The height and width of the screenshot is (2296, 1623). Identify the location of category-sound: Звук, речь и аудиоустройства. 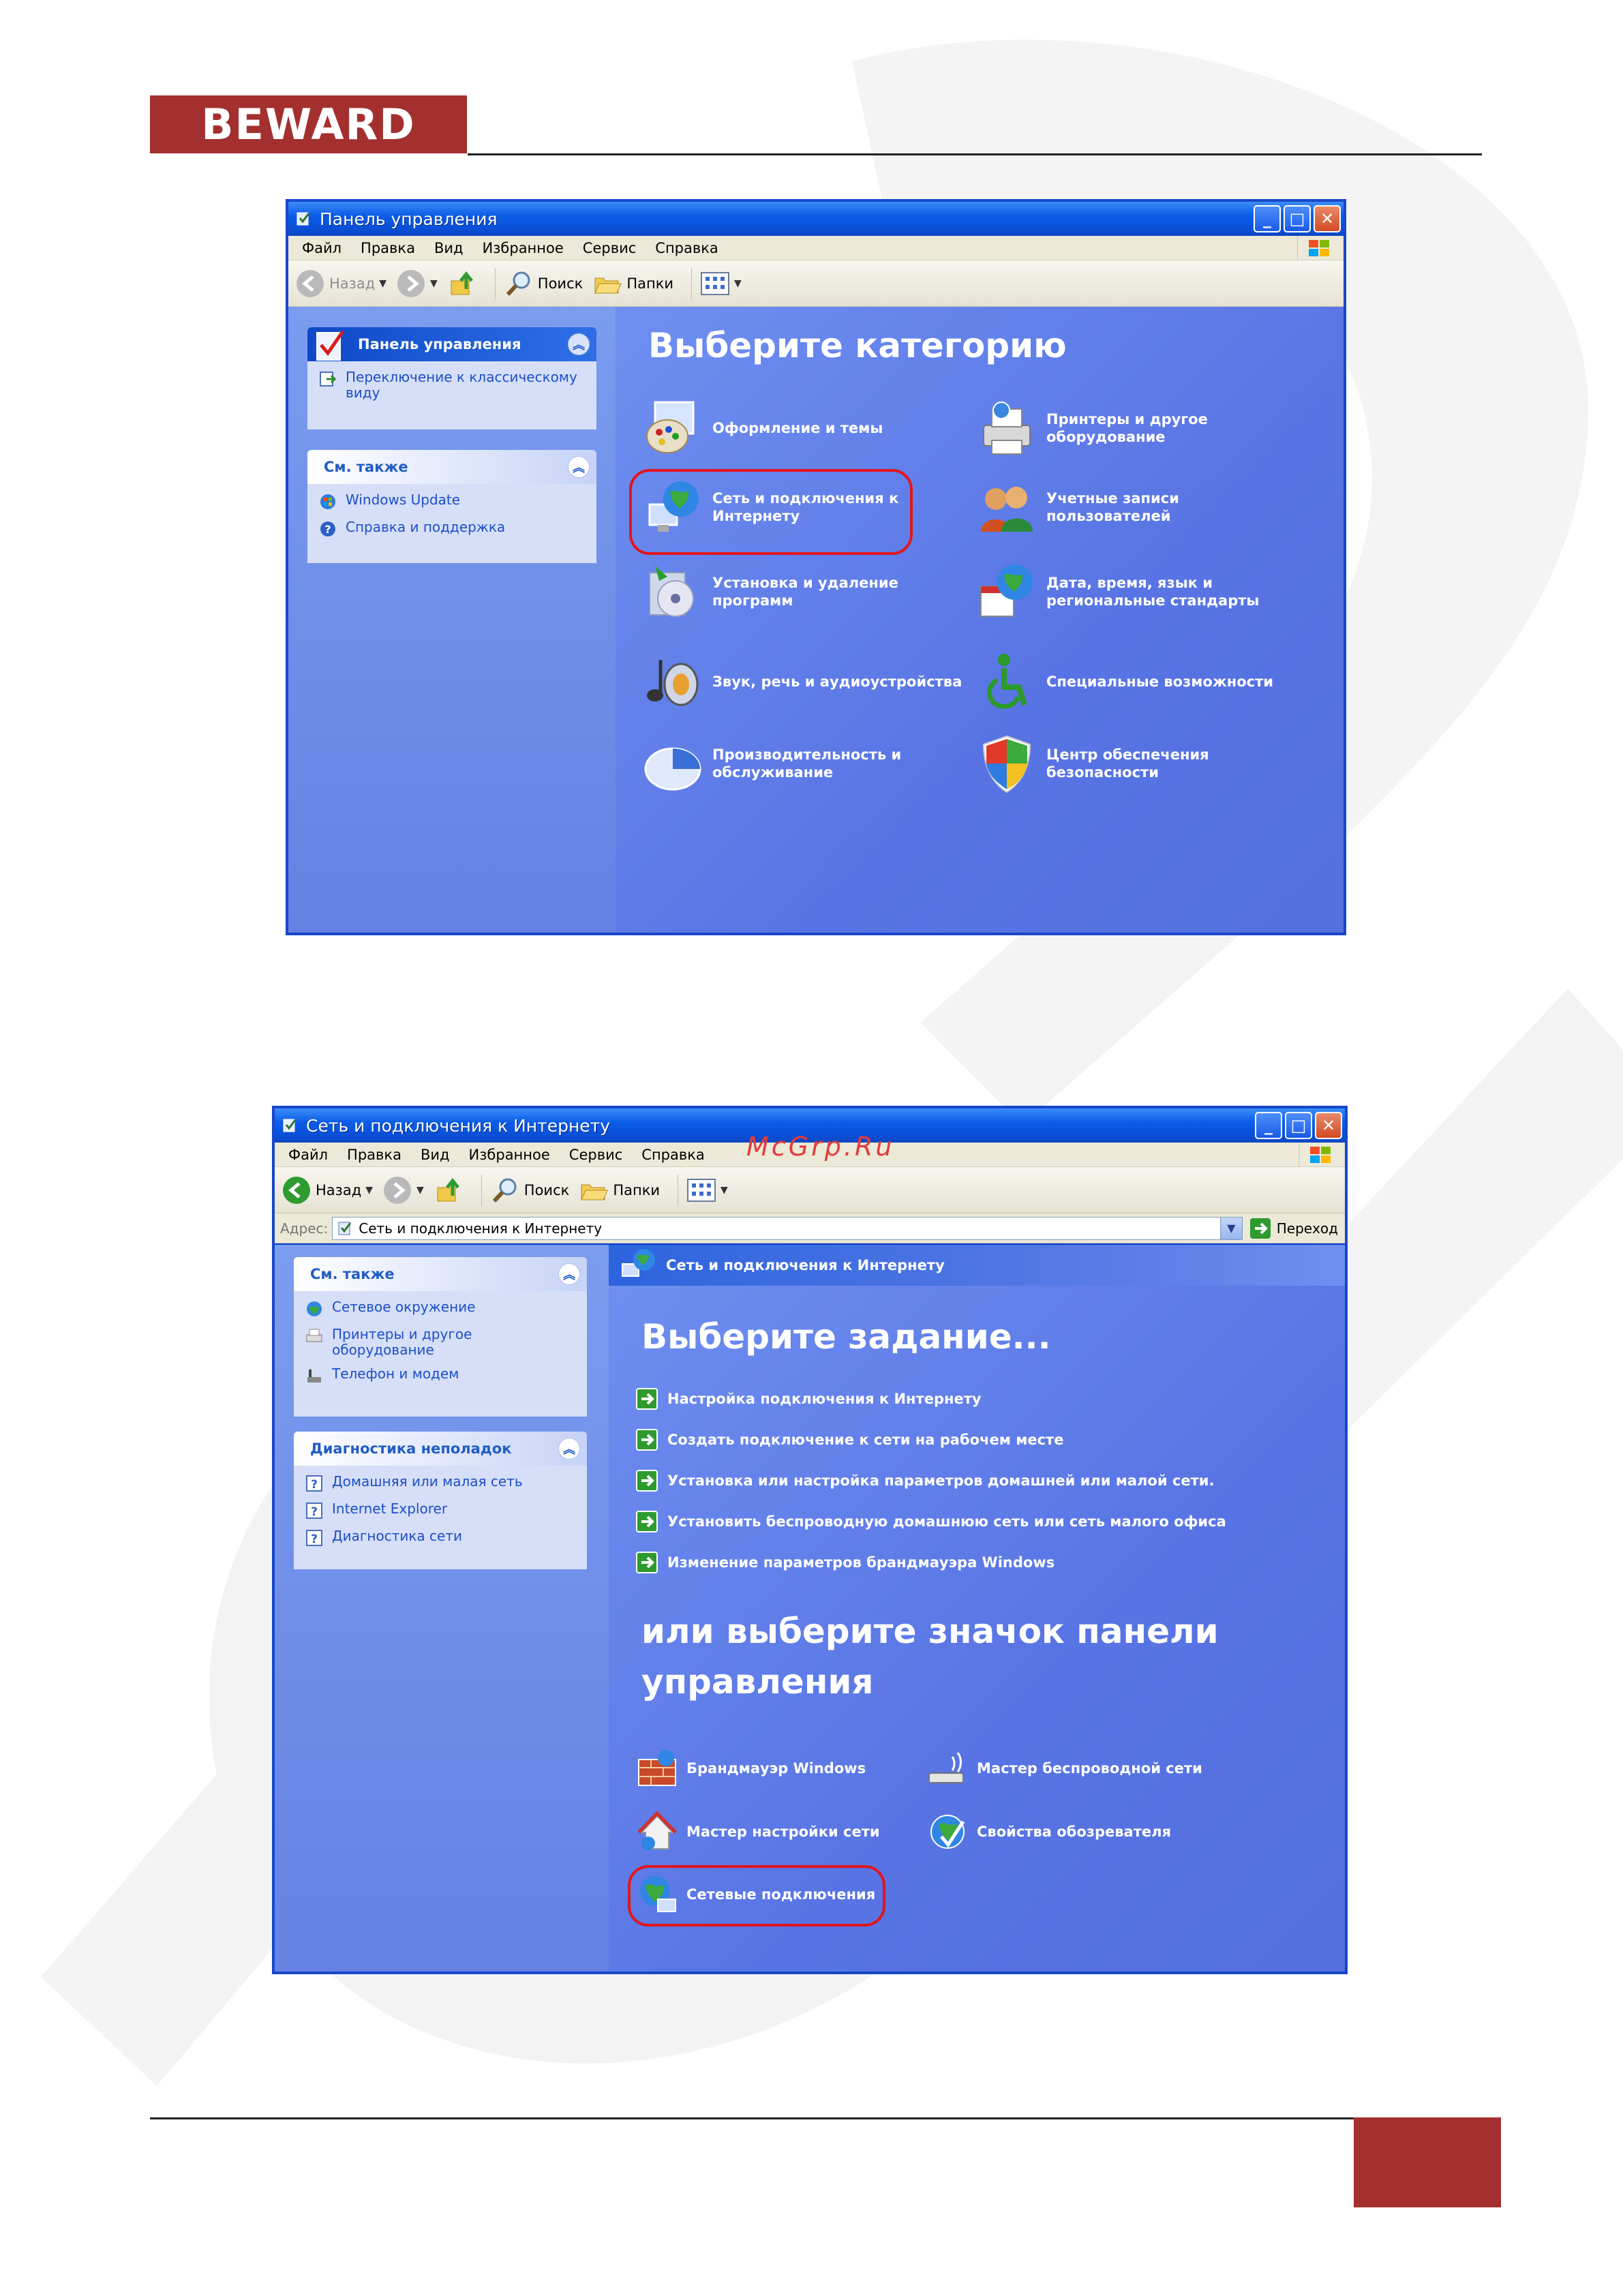
(810, 681).